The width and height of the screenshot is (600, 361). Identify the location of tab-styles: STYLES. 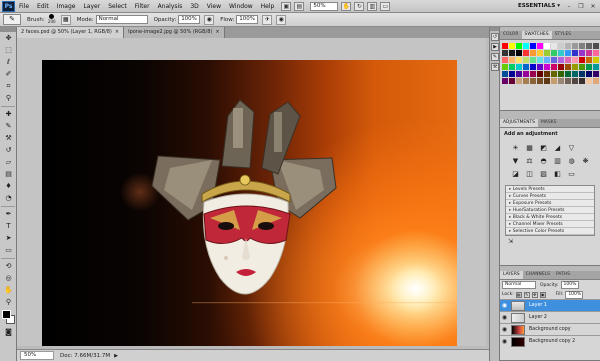
(563, 35).